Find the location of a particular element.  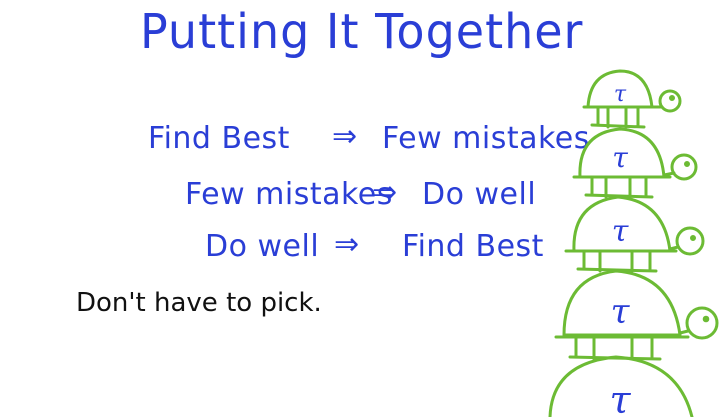

row-2-left-text: Few mistakes is located at coordinates (289, 194).